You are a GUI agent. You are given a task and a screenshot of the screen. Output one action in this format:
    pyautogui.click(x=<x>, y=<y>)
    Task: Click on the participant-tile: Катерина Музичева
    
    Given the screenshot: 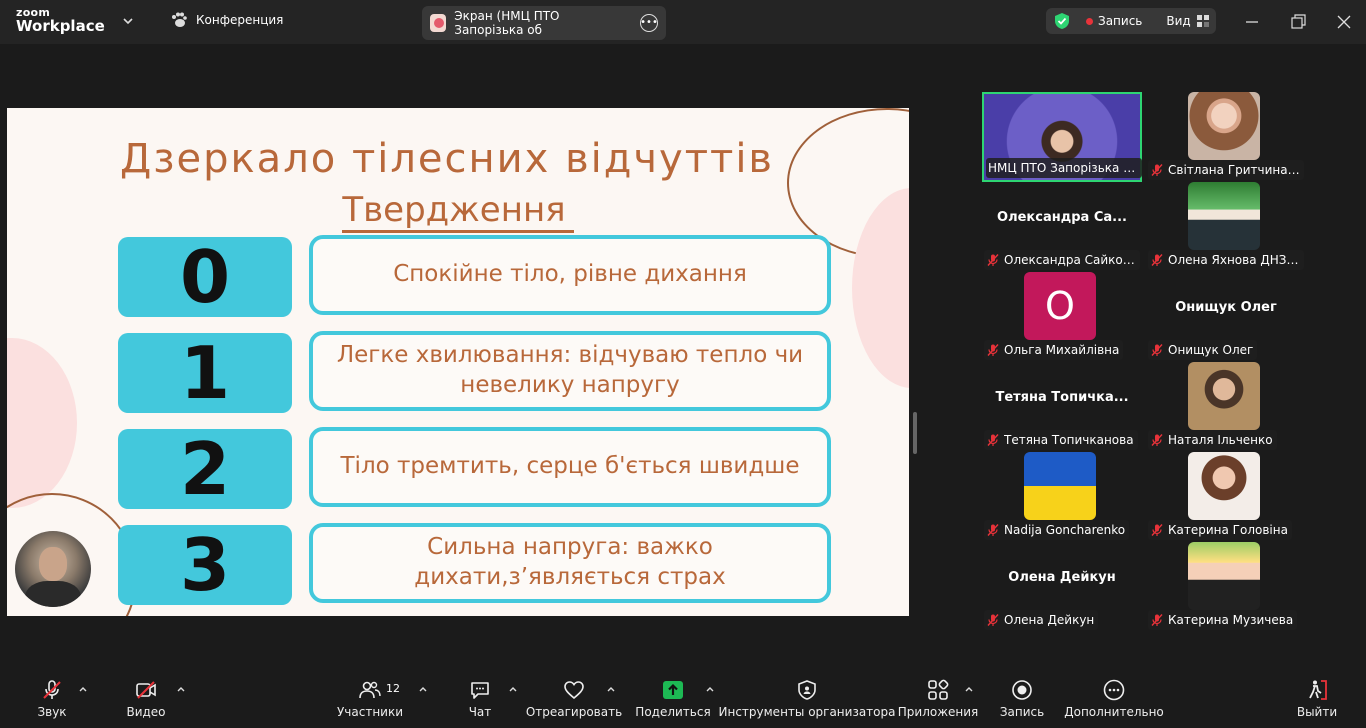 What is the action you would take?
    pyautogui.click(x=1226, y=587)
    